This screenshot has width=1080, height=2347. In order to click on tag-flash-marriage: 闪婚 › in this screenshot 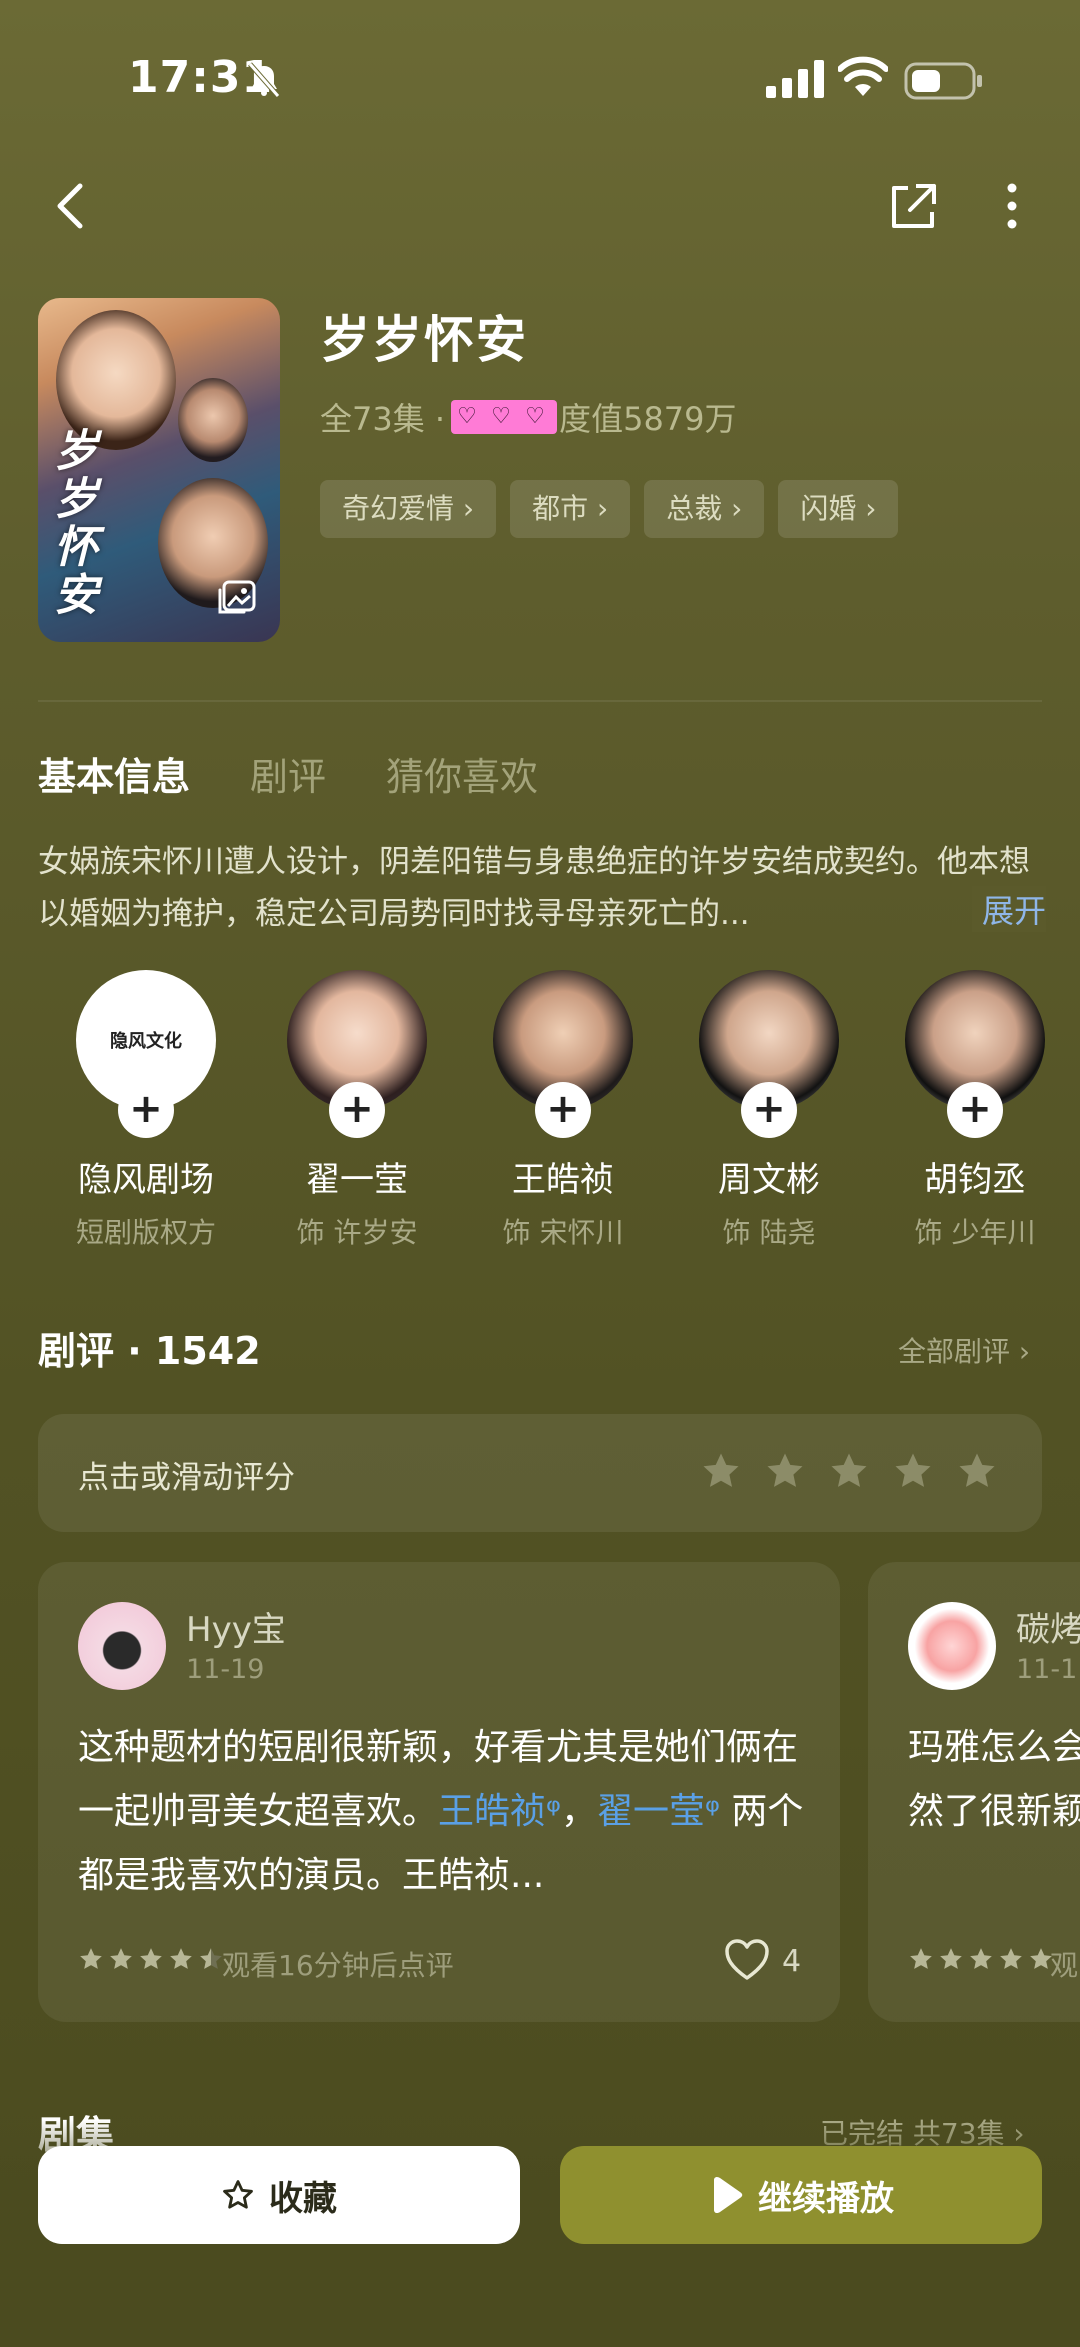, I will do `click(838, 509)`.